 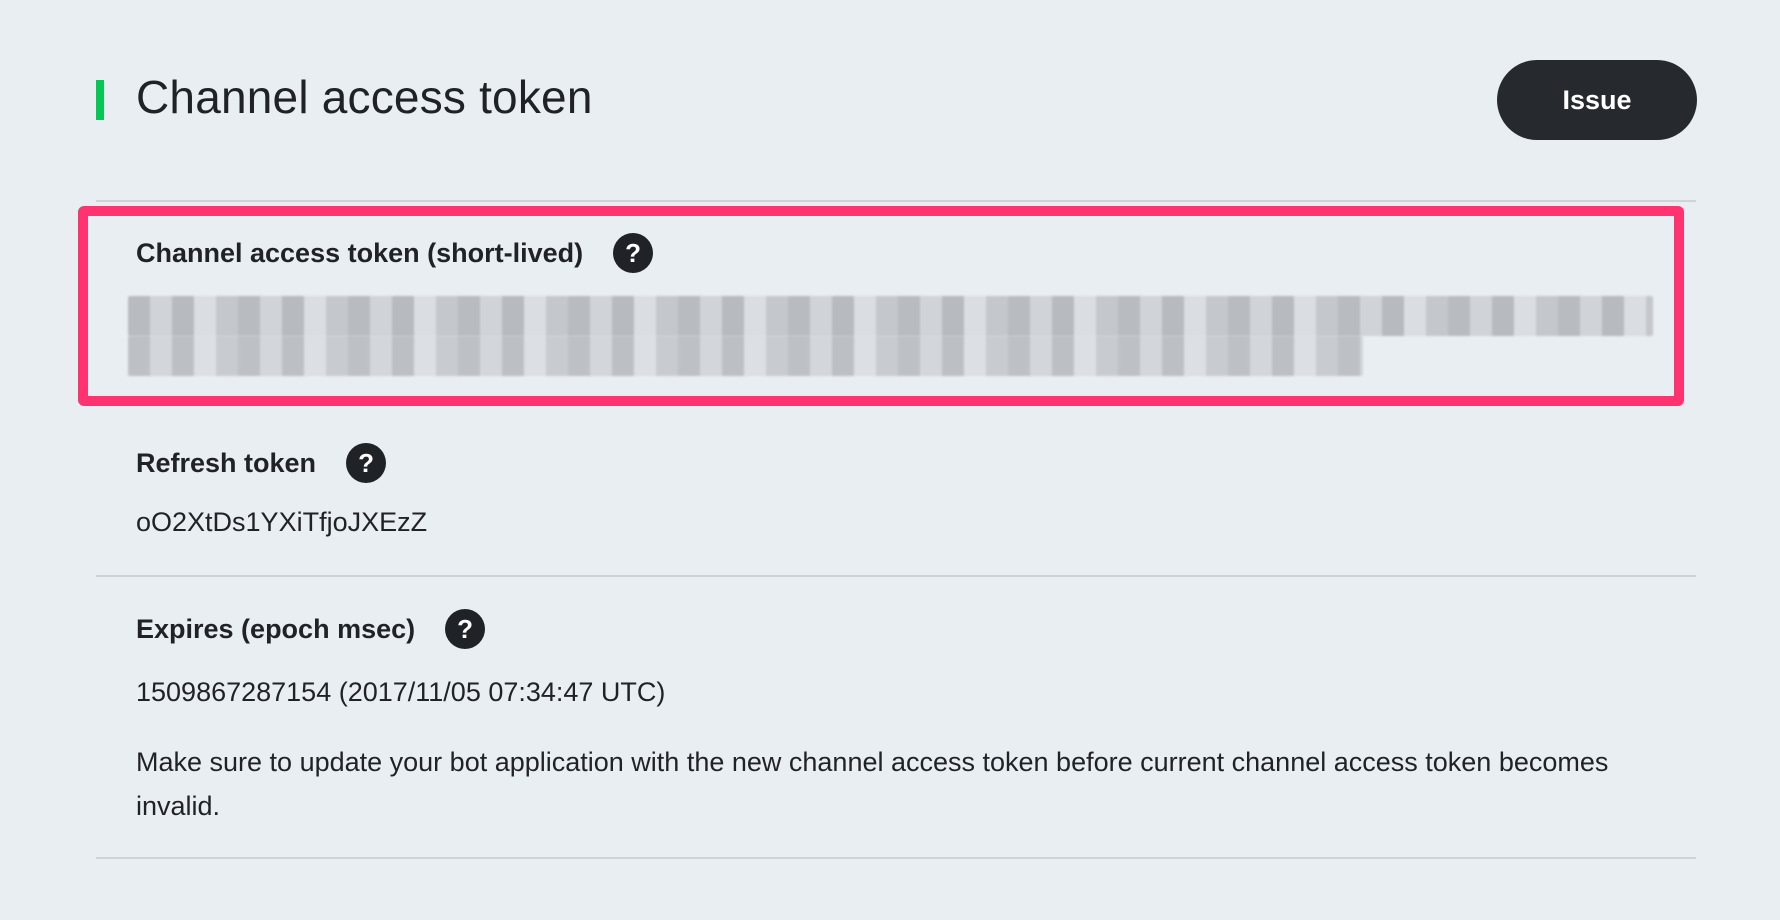 I want to click on divider-middle, so click(x=896, y=576).